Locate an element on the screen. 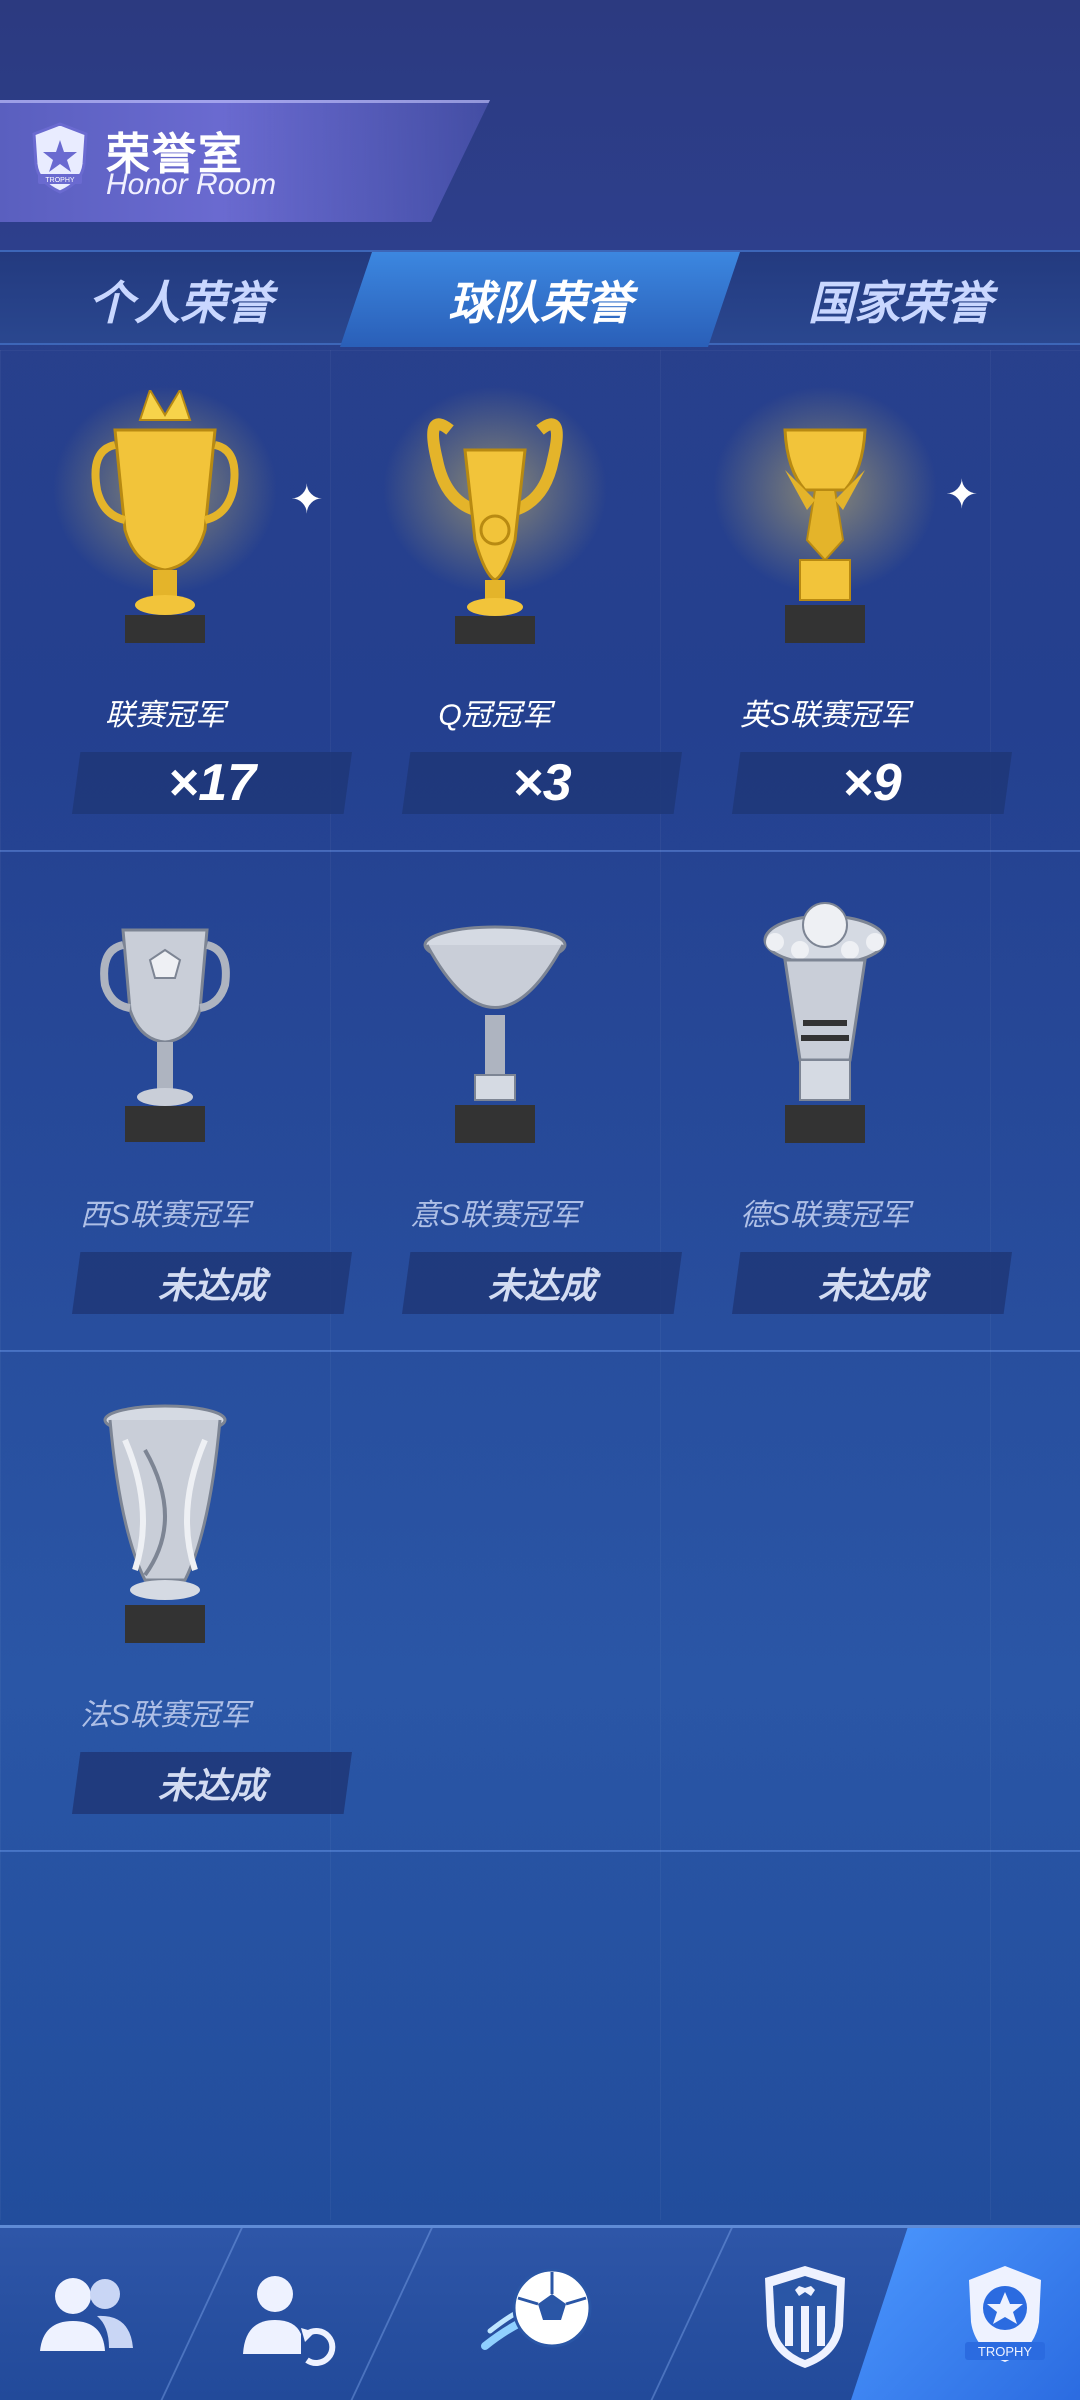 The height and width of the screenshot is (2400, 1080). match-ball-icon is located at coordinates (536, 2309).